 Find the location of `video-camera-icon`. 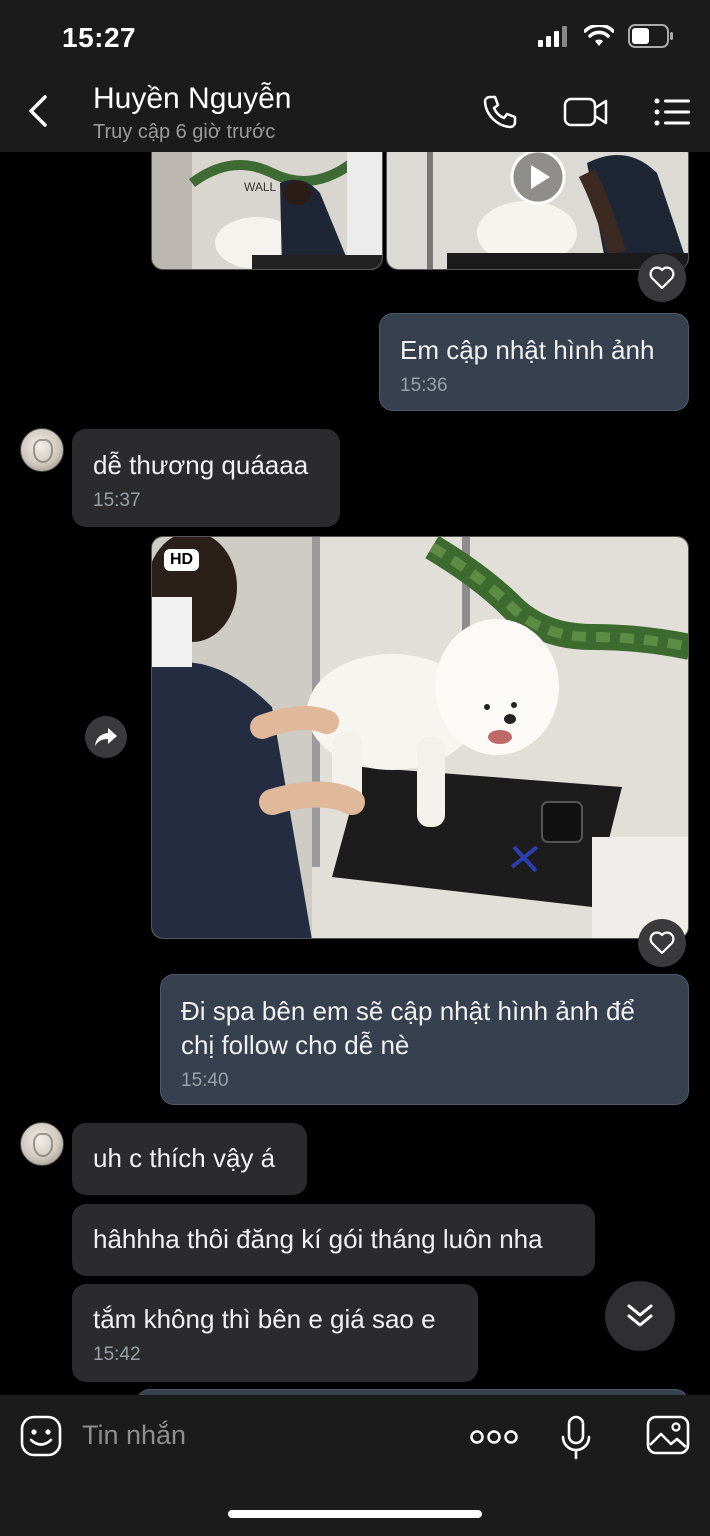

video-camera-icon is located at coordinates (585, 112).